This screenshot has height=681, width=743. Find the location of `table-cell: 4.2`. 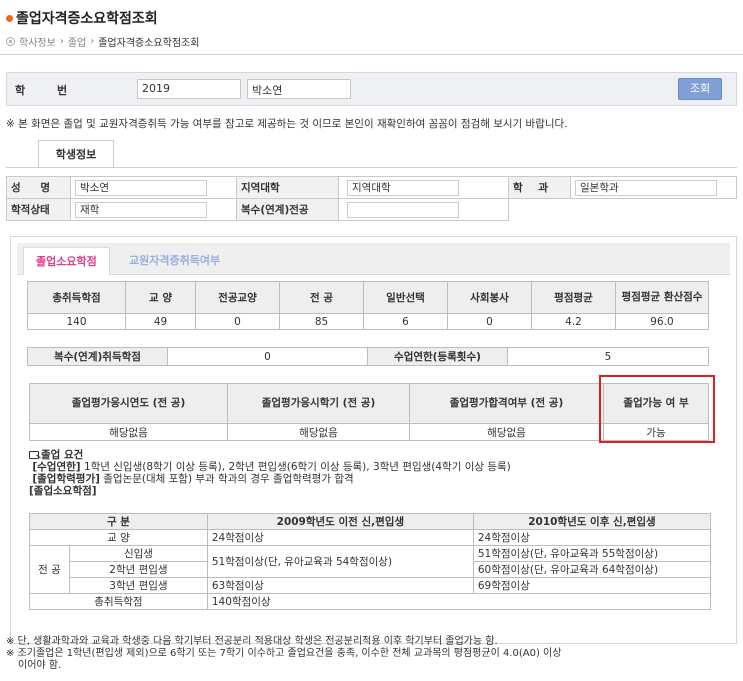

table-cell: 4.2 is located at coordinates (573, 321).